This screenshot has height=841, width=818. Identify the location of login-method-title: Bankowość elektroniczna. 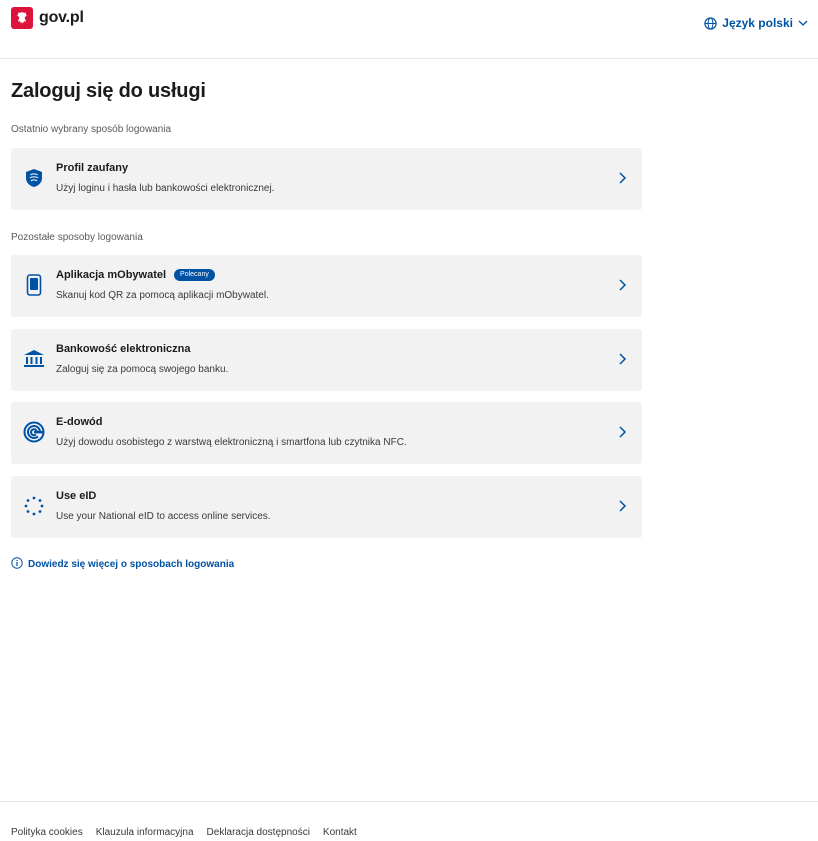
(123, 349).